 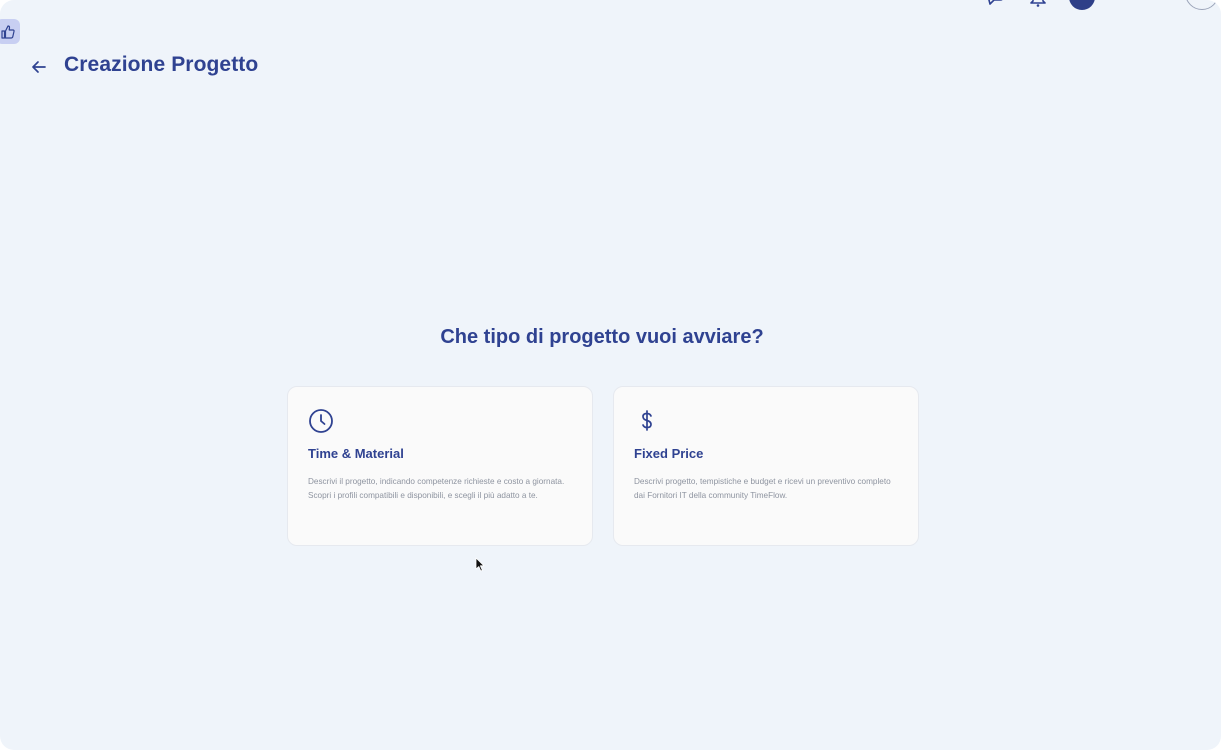 What do you see at coordinates (321, 421) in the screenshot?
I see `clock-icon` at bounding box center [321, 421].